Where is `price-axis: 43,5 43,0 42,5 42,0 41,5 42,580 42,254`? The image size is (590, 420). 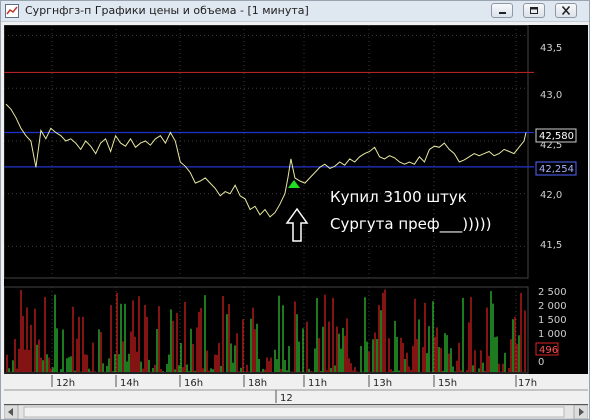
price-axis: 43,5 43,0 42,5 42,0 41,5 42,580 42,254 is located at coordinates (556, 147).